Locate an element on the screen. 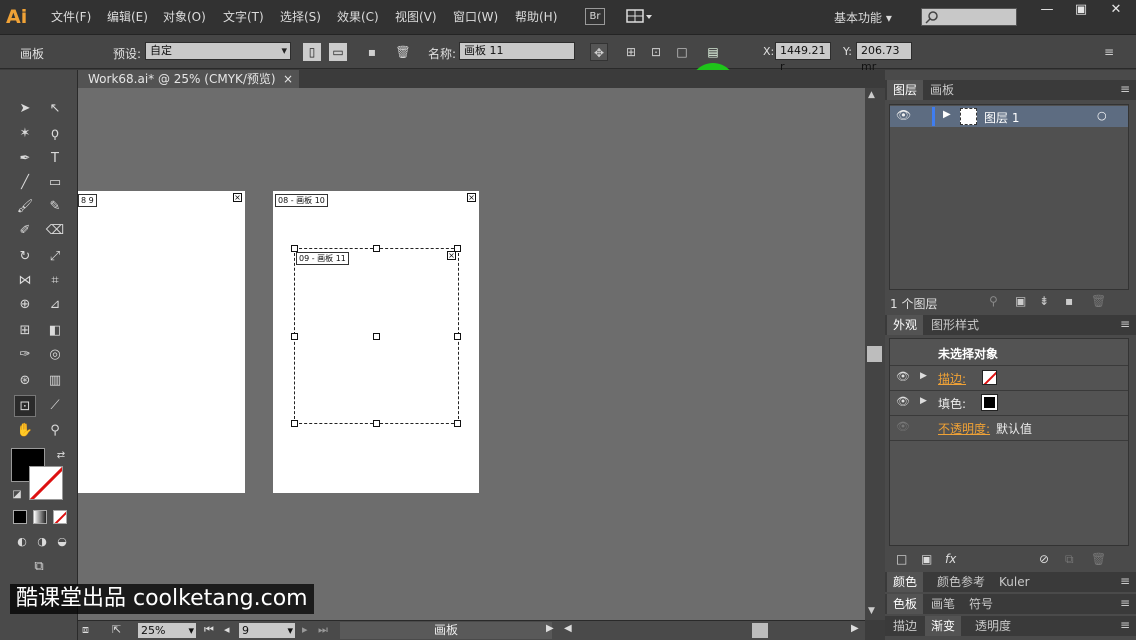 The image size is (1136, 640). line-tool-icon: ╱ is located at coordinates (25, 183).